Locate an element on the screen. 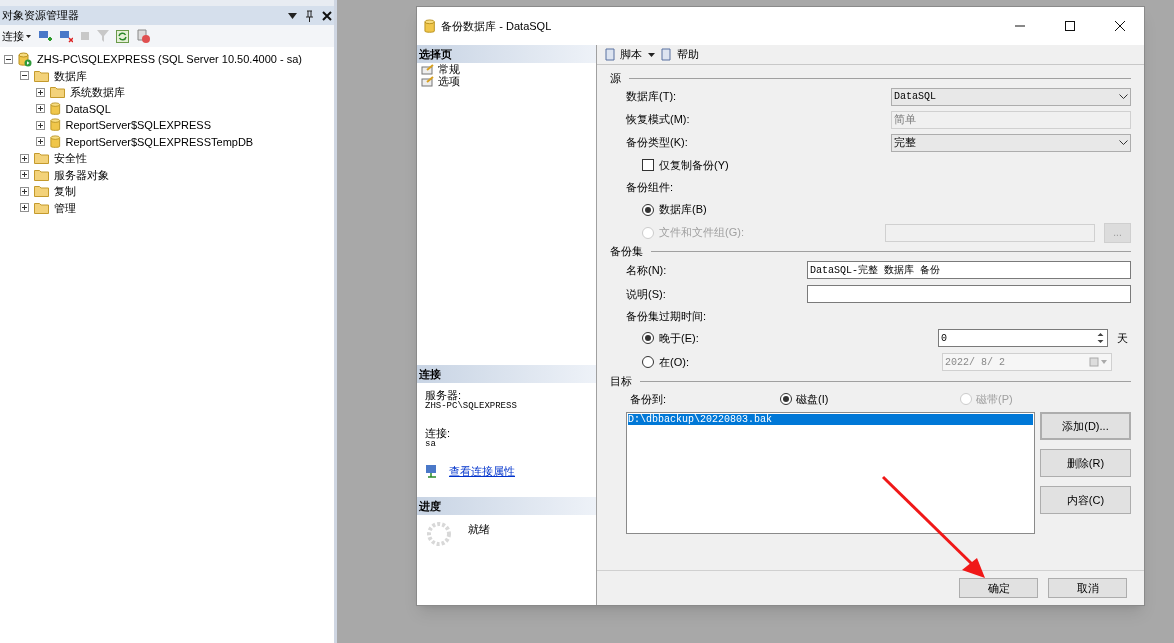  section-header: 连接 is located at coordinates (506, 374).